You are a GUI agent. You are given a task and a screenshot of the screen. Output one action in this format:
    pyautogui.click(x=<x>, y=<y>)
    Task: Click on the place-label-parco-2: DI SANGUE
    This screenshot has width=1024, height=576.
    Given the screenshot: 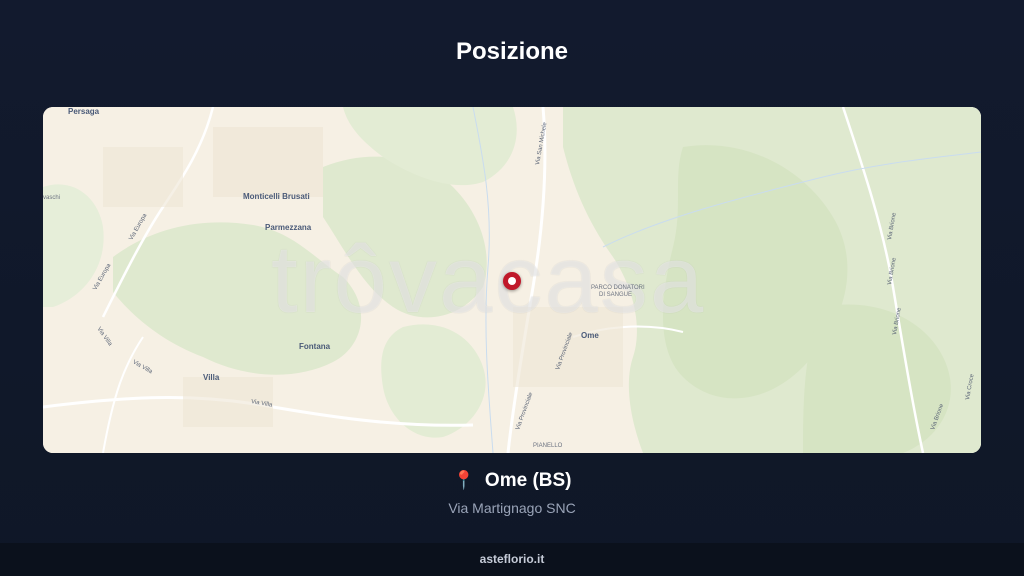 What is the action you would take?
    pyautogui.click(x=616, y=295)
    